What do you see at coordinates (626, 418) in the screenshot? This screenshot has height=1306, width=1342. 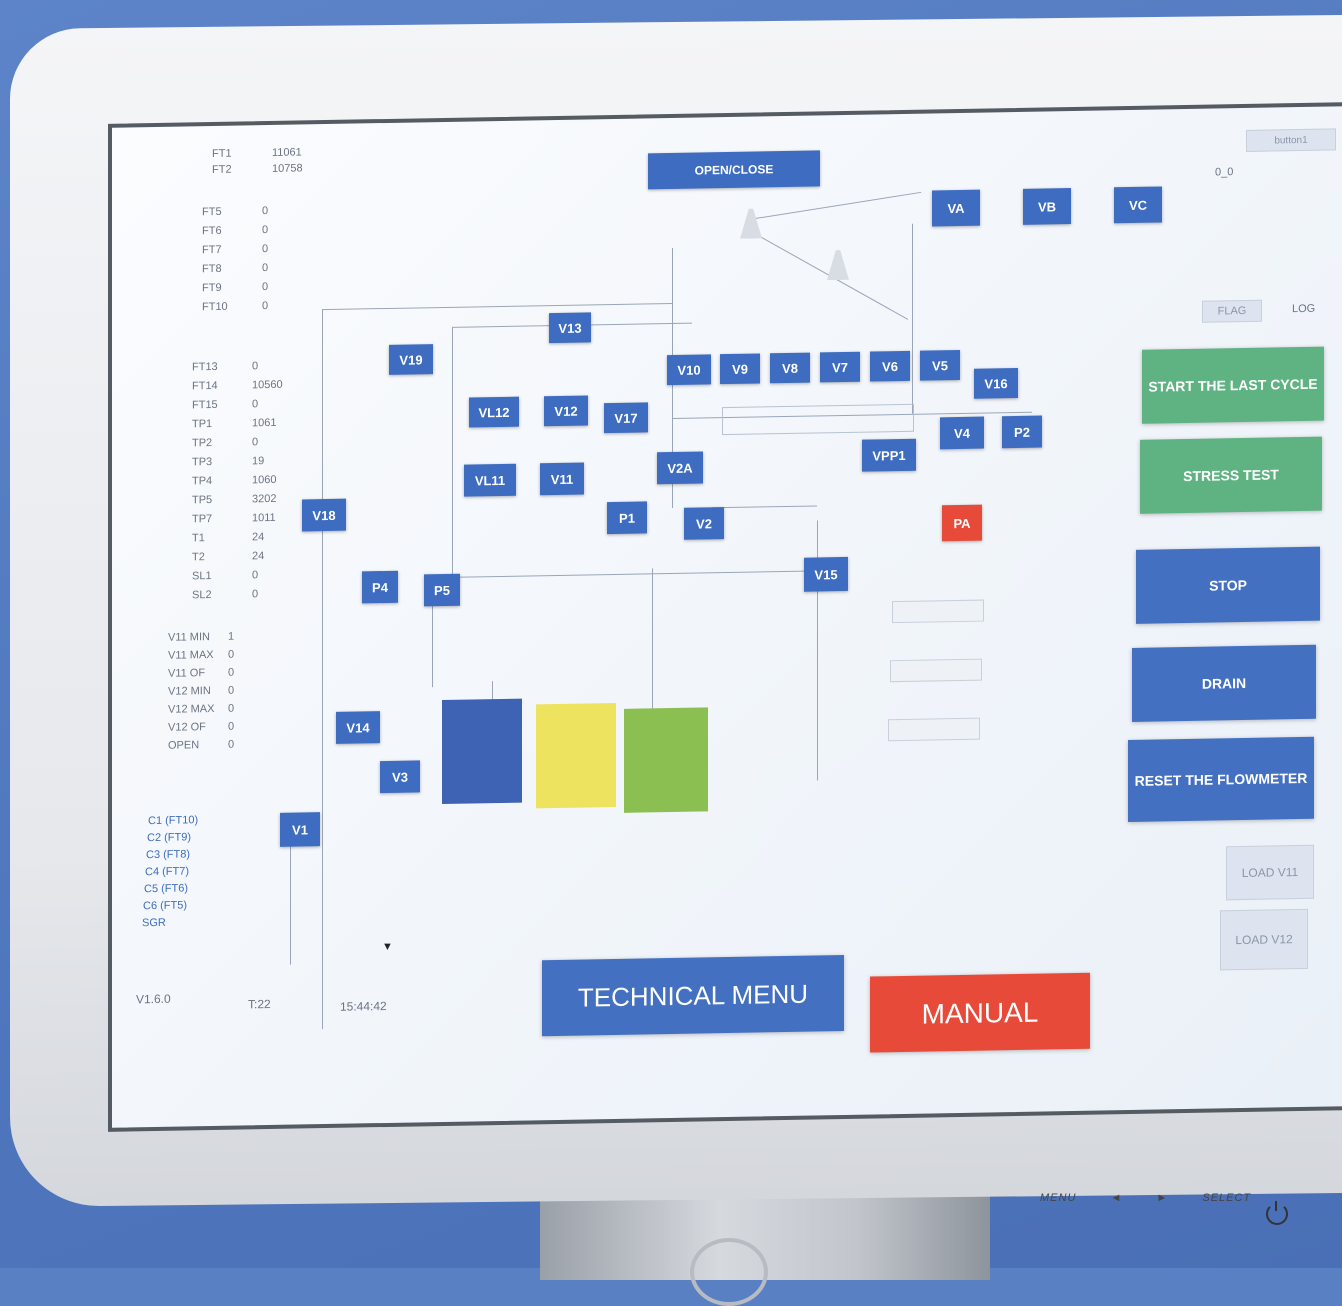 I see `valve-v17-button: V17` at bounding box center [626, 418].